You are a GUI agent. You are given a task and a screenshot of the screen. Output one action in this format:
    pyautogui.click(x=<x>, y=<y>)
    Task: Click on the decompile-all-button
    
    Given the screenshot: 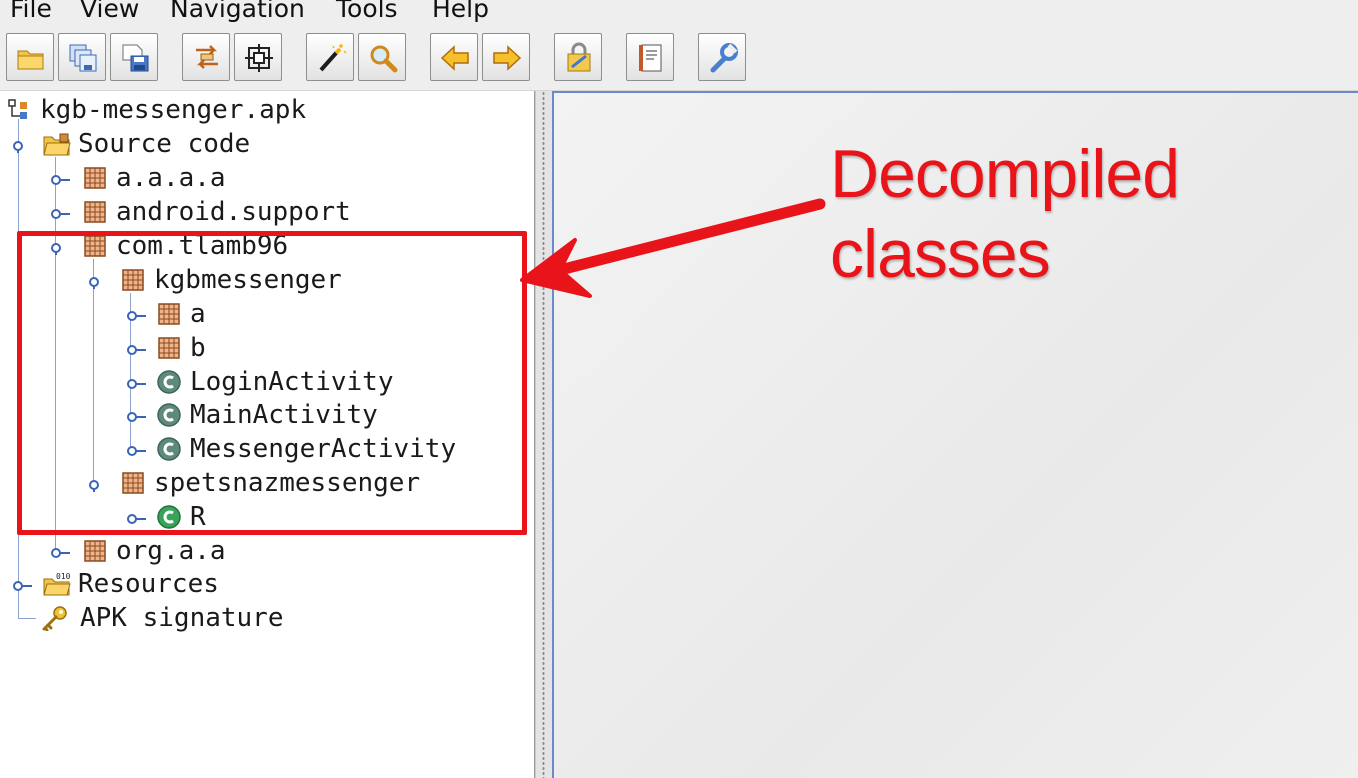 What is the action you would take?
    pyautogui.click(x=578, y=57)
    